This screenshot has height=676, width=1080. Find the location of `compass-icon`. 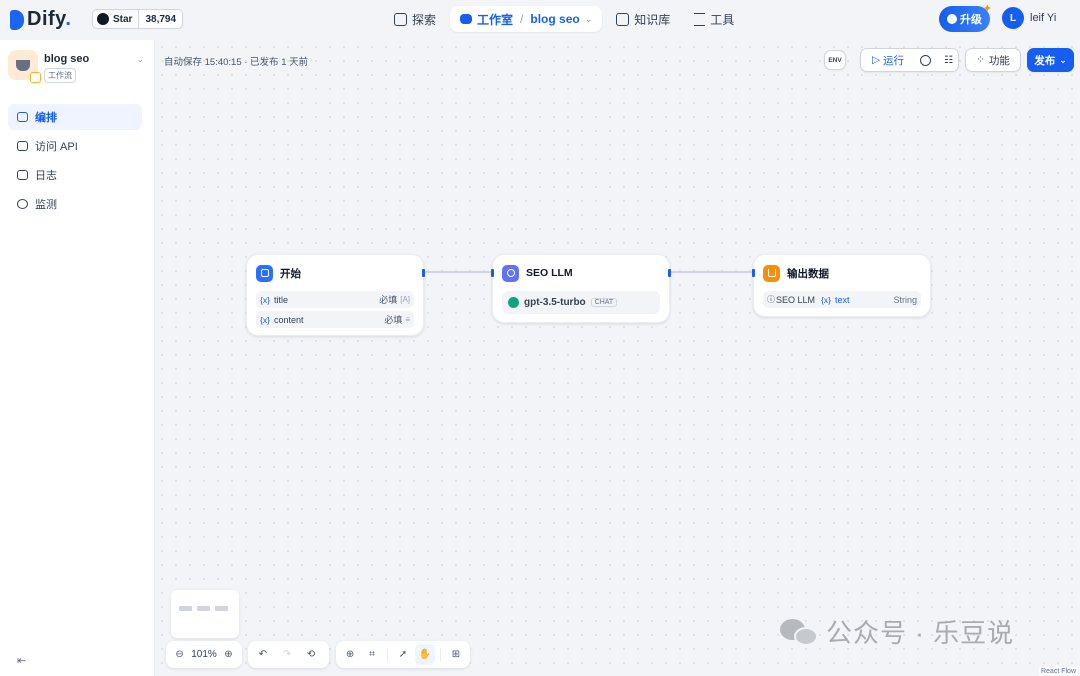

compass-icon is located at coordinates (400, 19).